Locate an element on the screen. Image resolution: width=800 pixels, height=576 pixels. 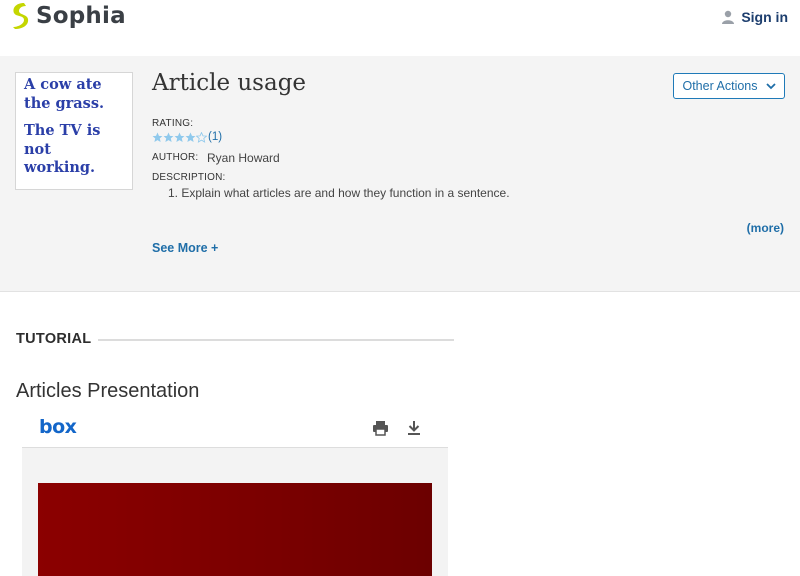
other-actions-dropdown: Other Actions is located at coordinates (729, 86).